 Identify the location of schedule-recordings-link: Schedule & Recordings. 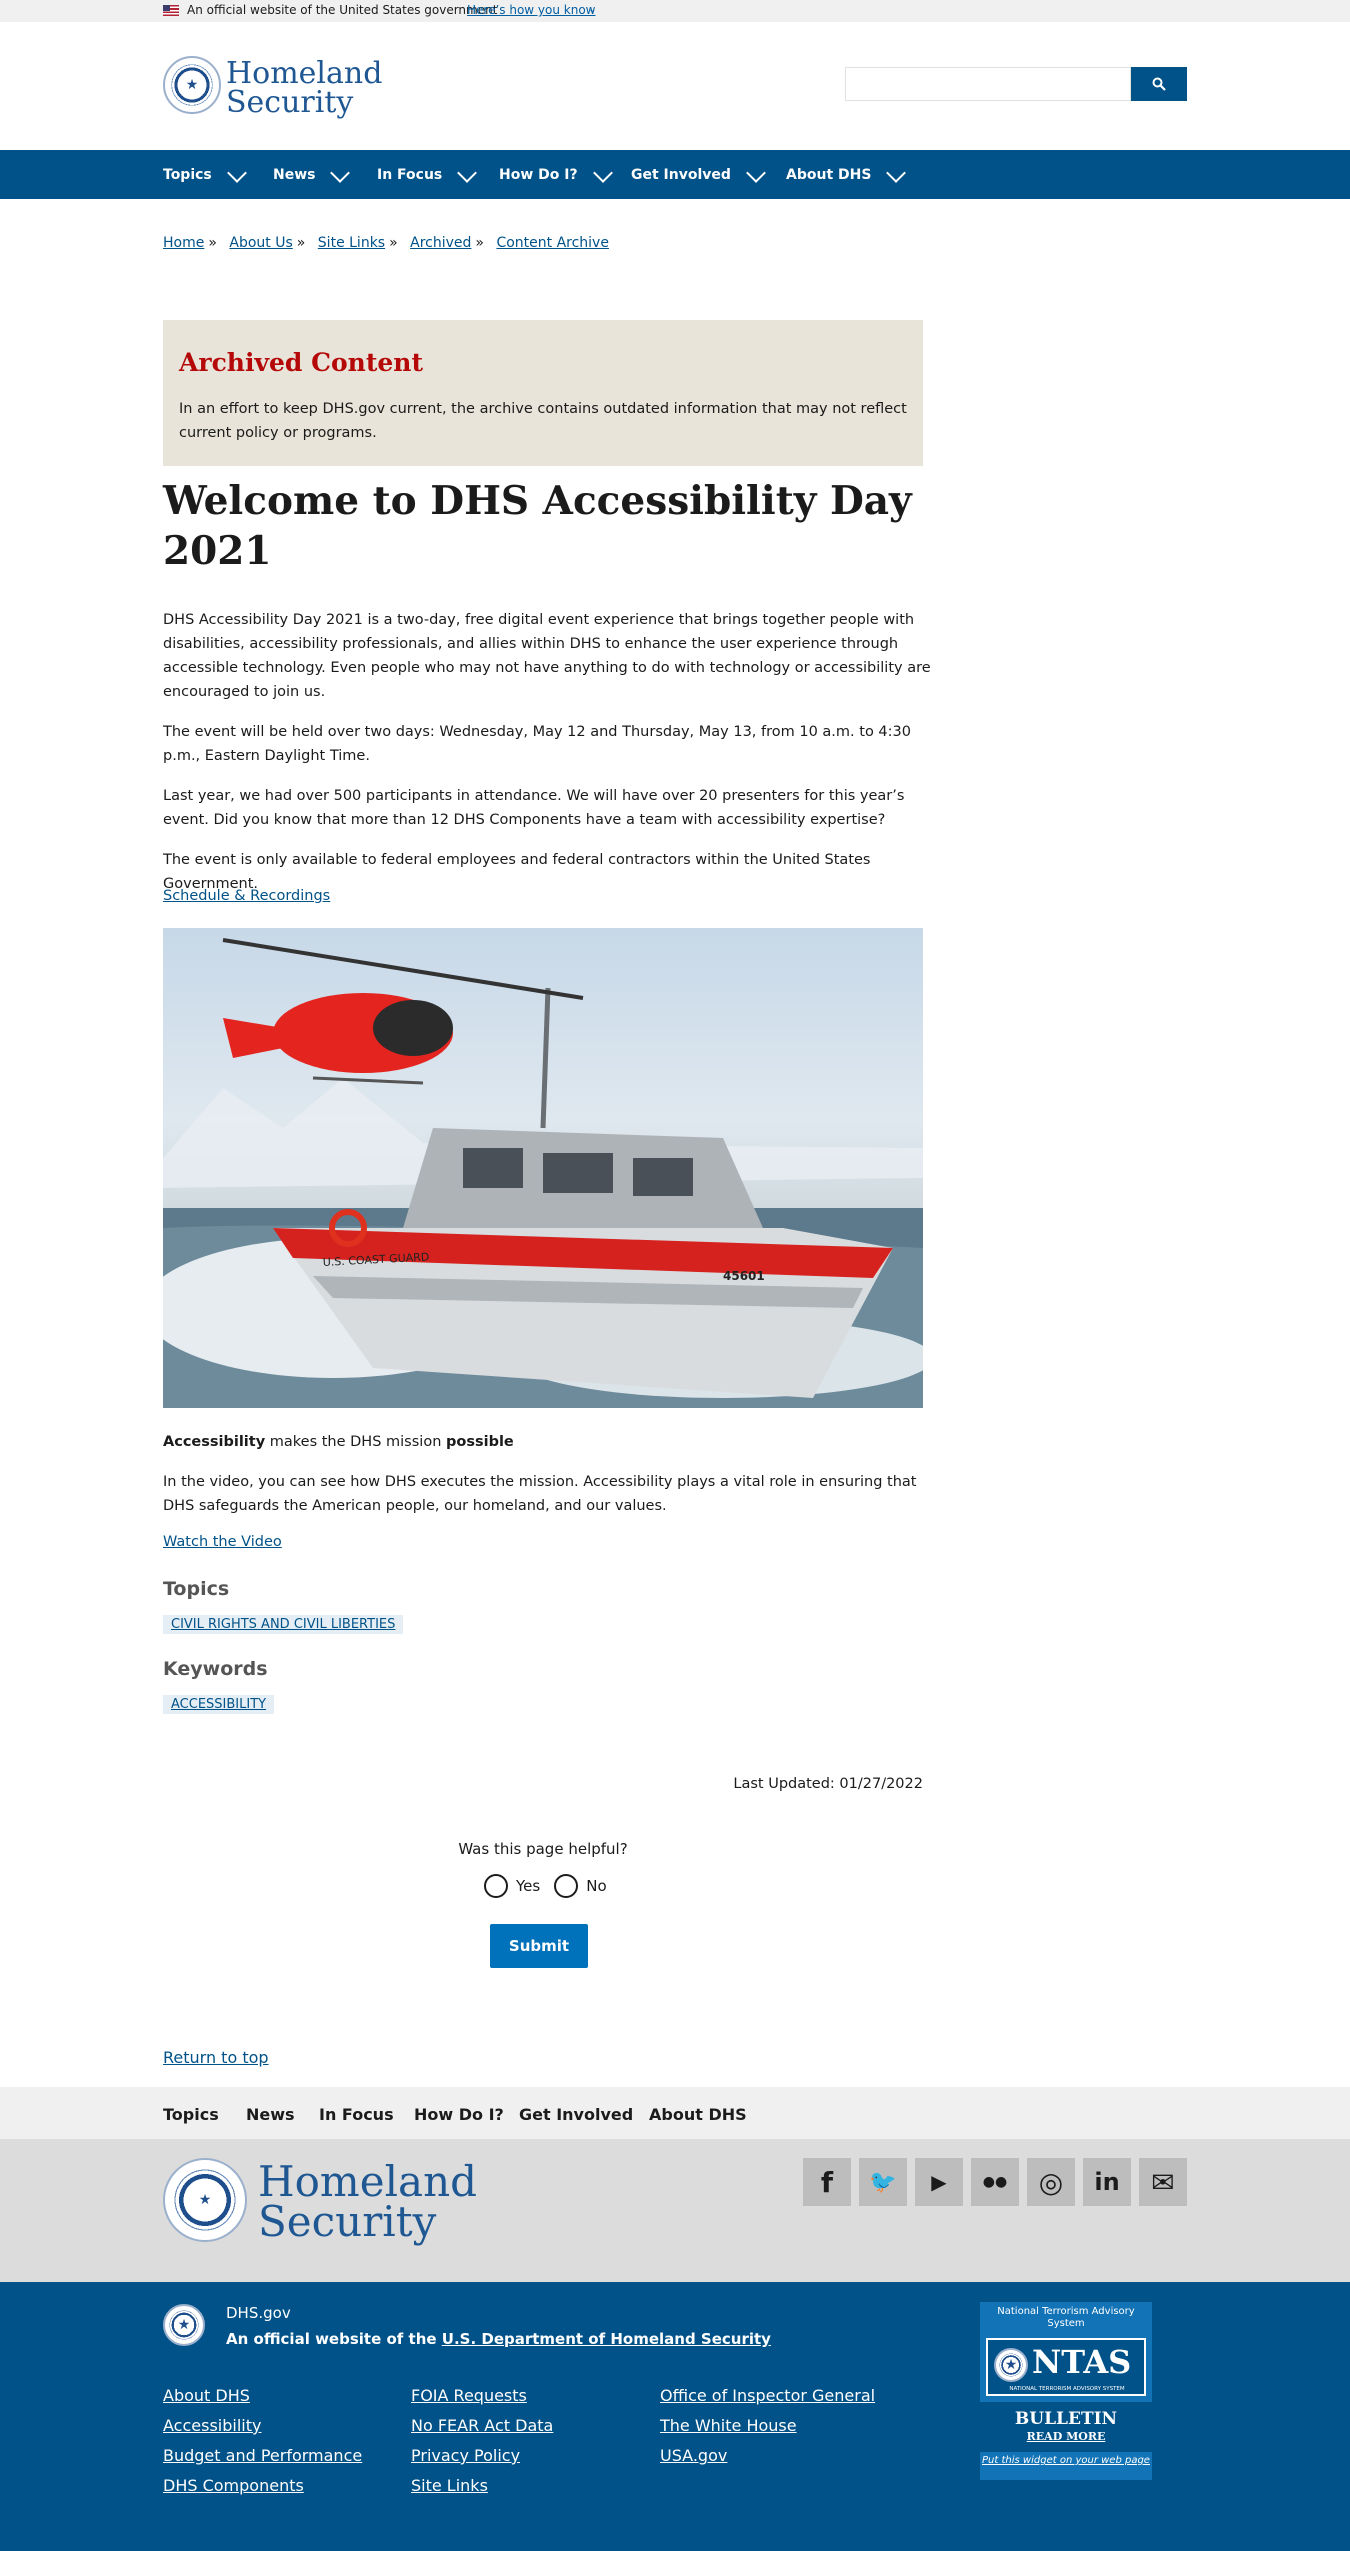
(246, 896).